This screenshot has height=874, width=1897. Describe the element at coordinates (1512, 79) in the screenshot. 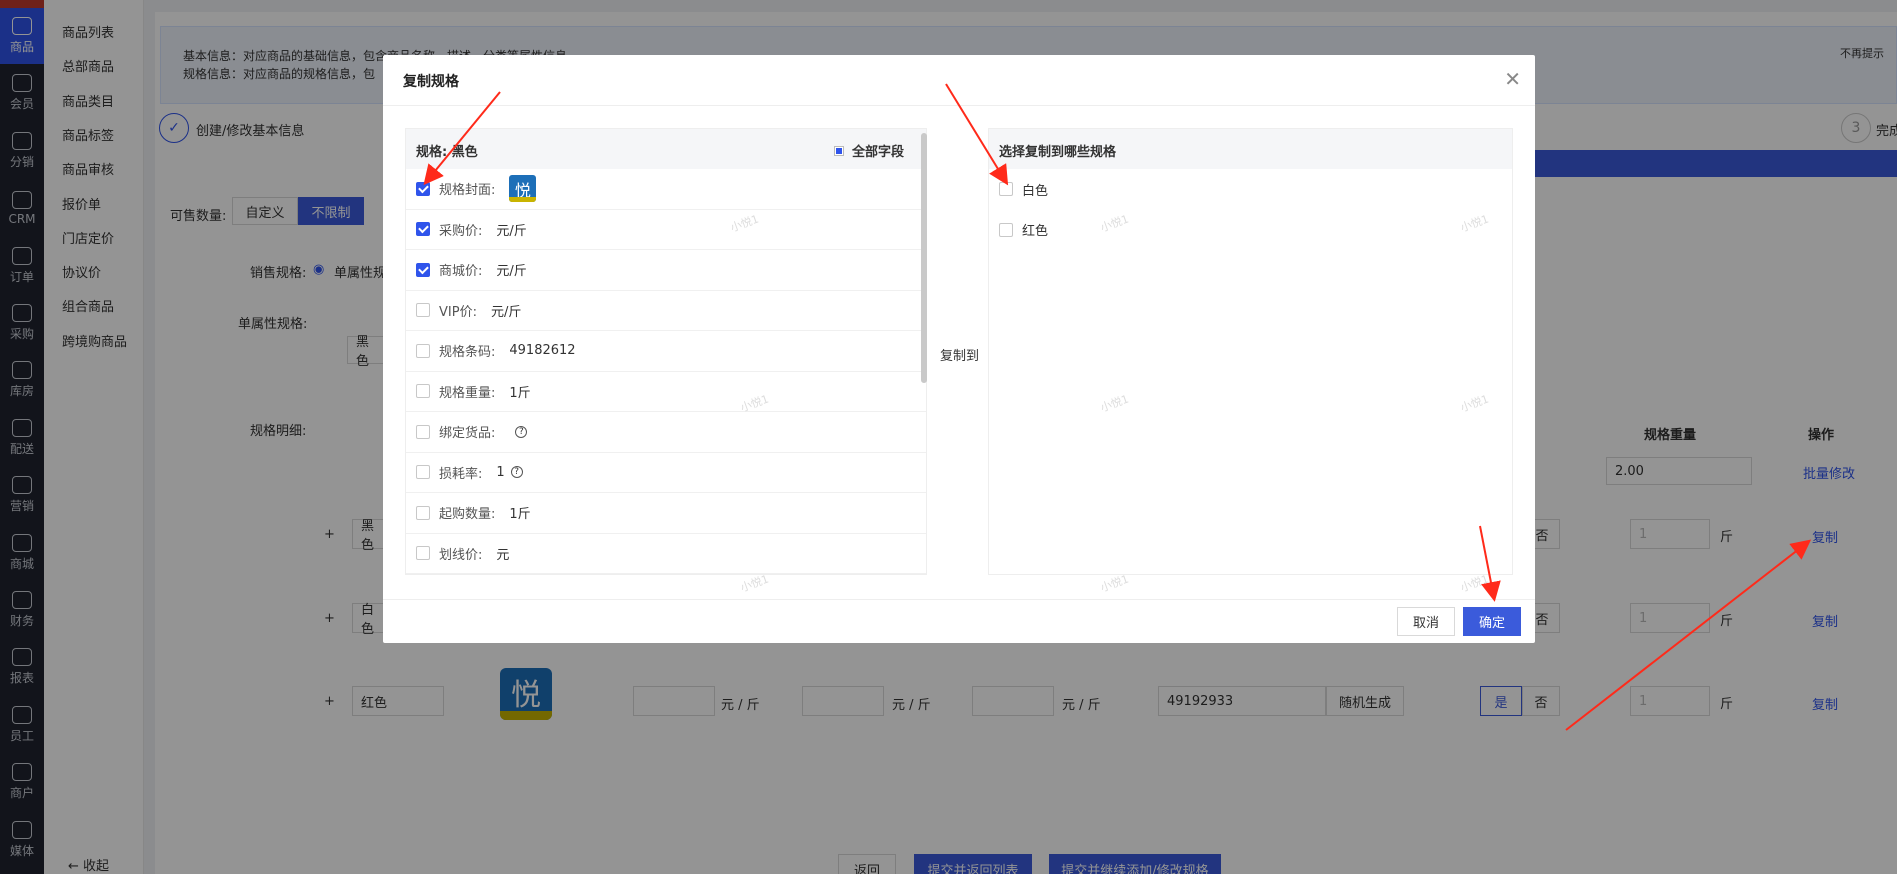

I see `close-icon: ✕` at that location.